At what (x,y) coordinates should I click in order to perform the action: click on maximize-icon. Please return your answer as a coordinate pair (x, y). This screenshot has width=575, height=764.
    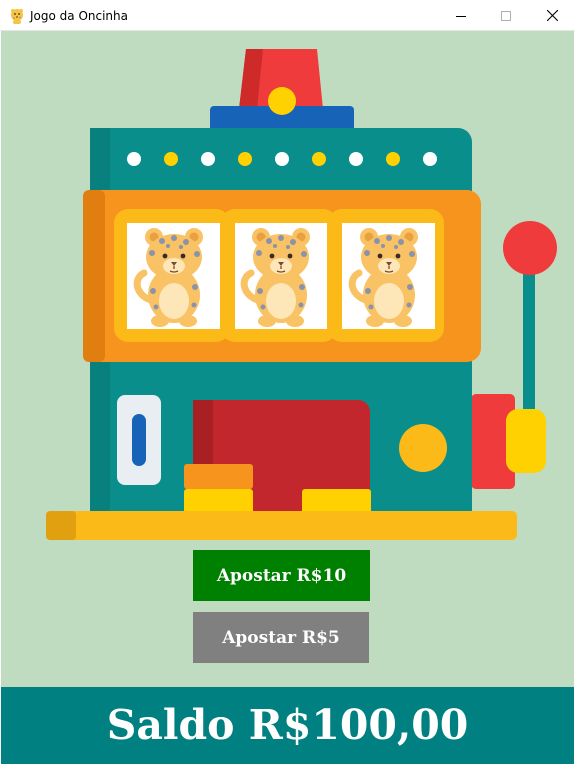
    Looking at the image, I should click on (506, 15).